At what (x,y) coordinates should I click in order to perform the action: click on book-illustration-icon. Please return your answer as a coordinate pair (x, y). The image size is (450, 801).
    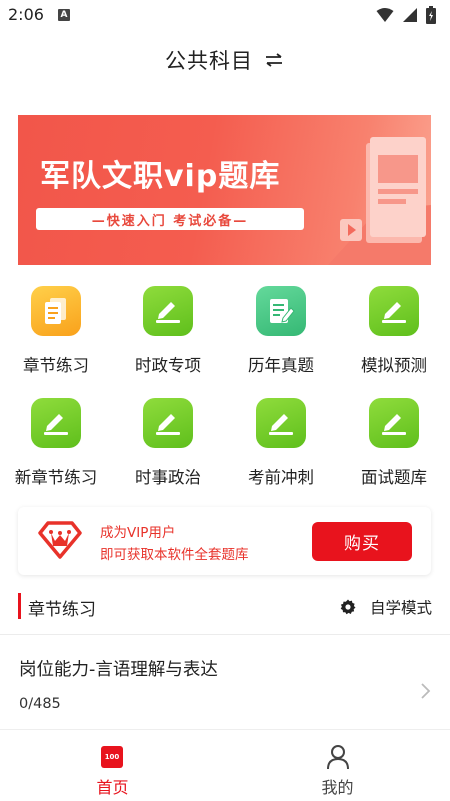
    Looking at the image, I should click on (379, 201).